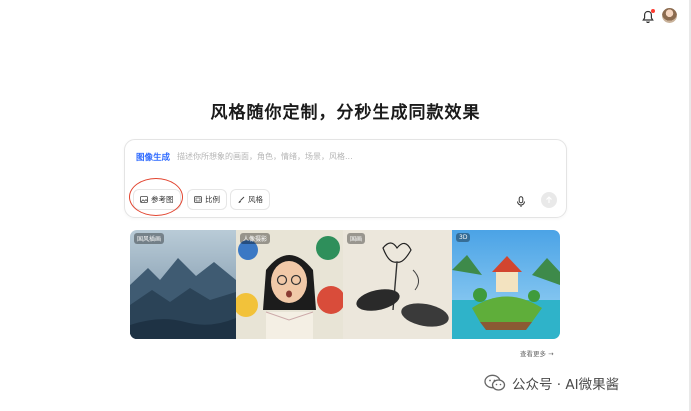  I want to click on watermark: 公众号 · AI微果酱, so click(551, 383).